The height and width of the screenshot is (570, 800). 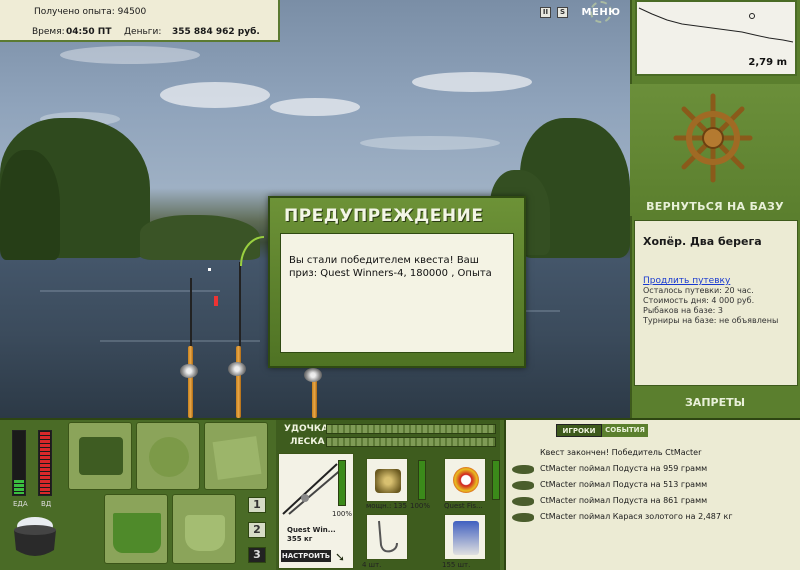 What do you see at coordinates (137, 533) in the screenshot?
I see `food-basket-icon` at bounding box center [137, 533].